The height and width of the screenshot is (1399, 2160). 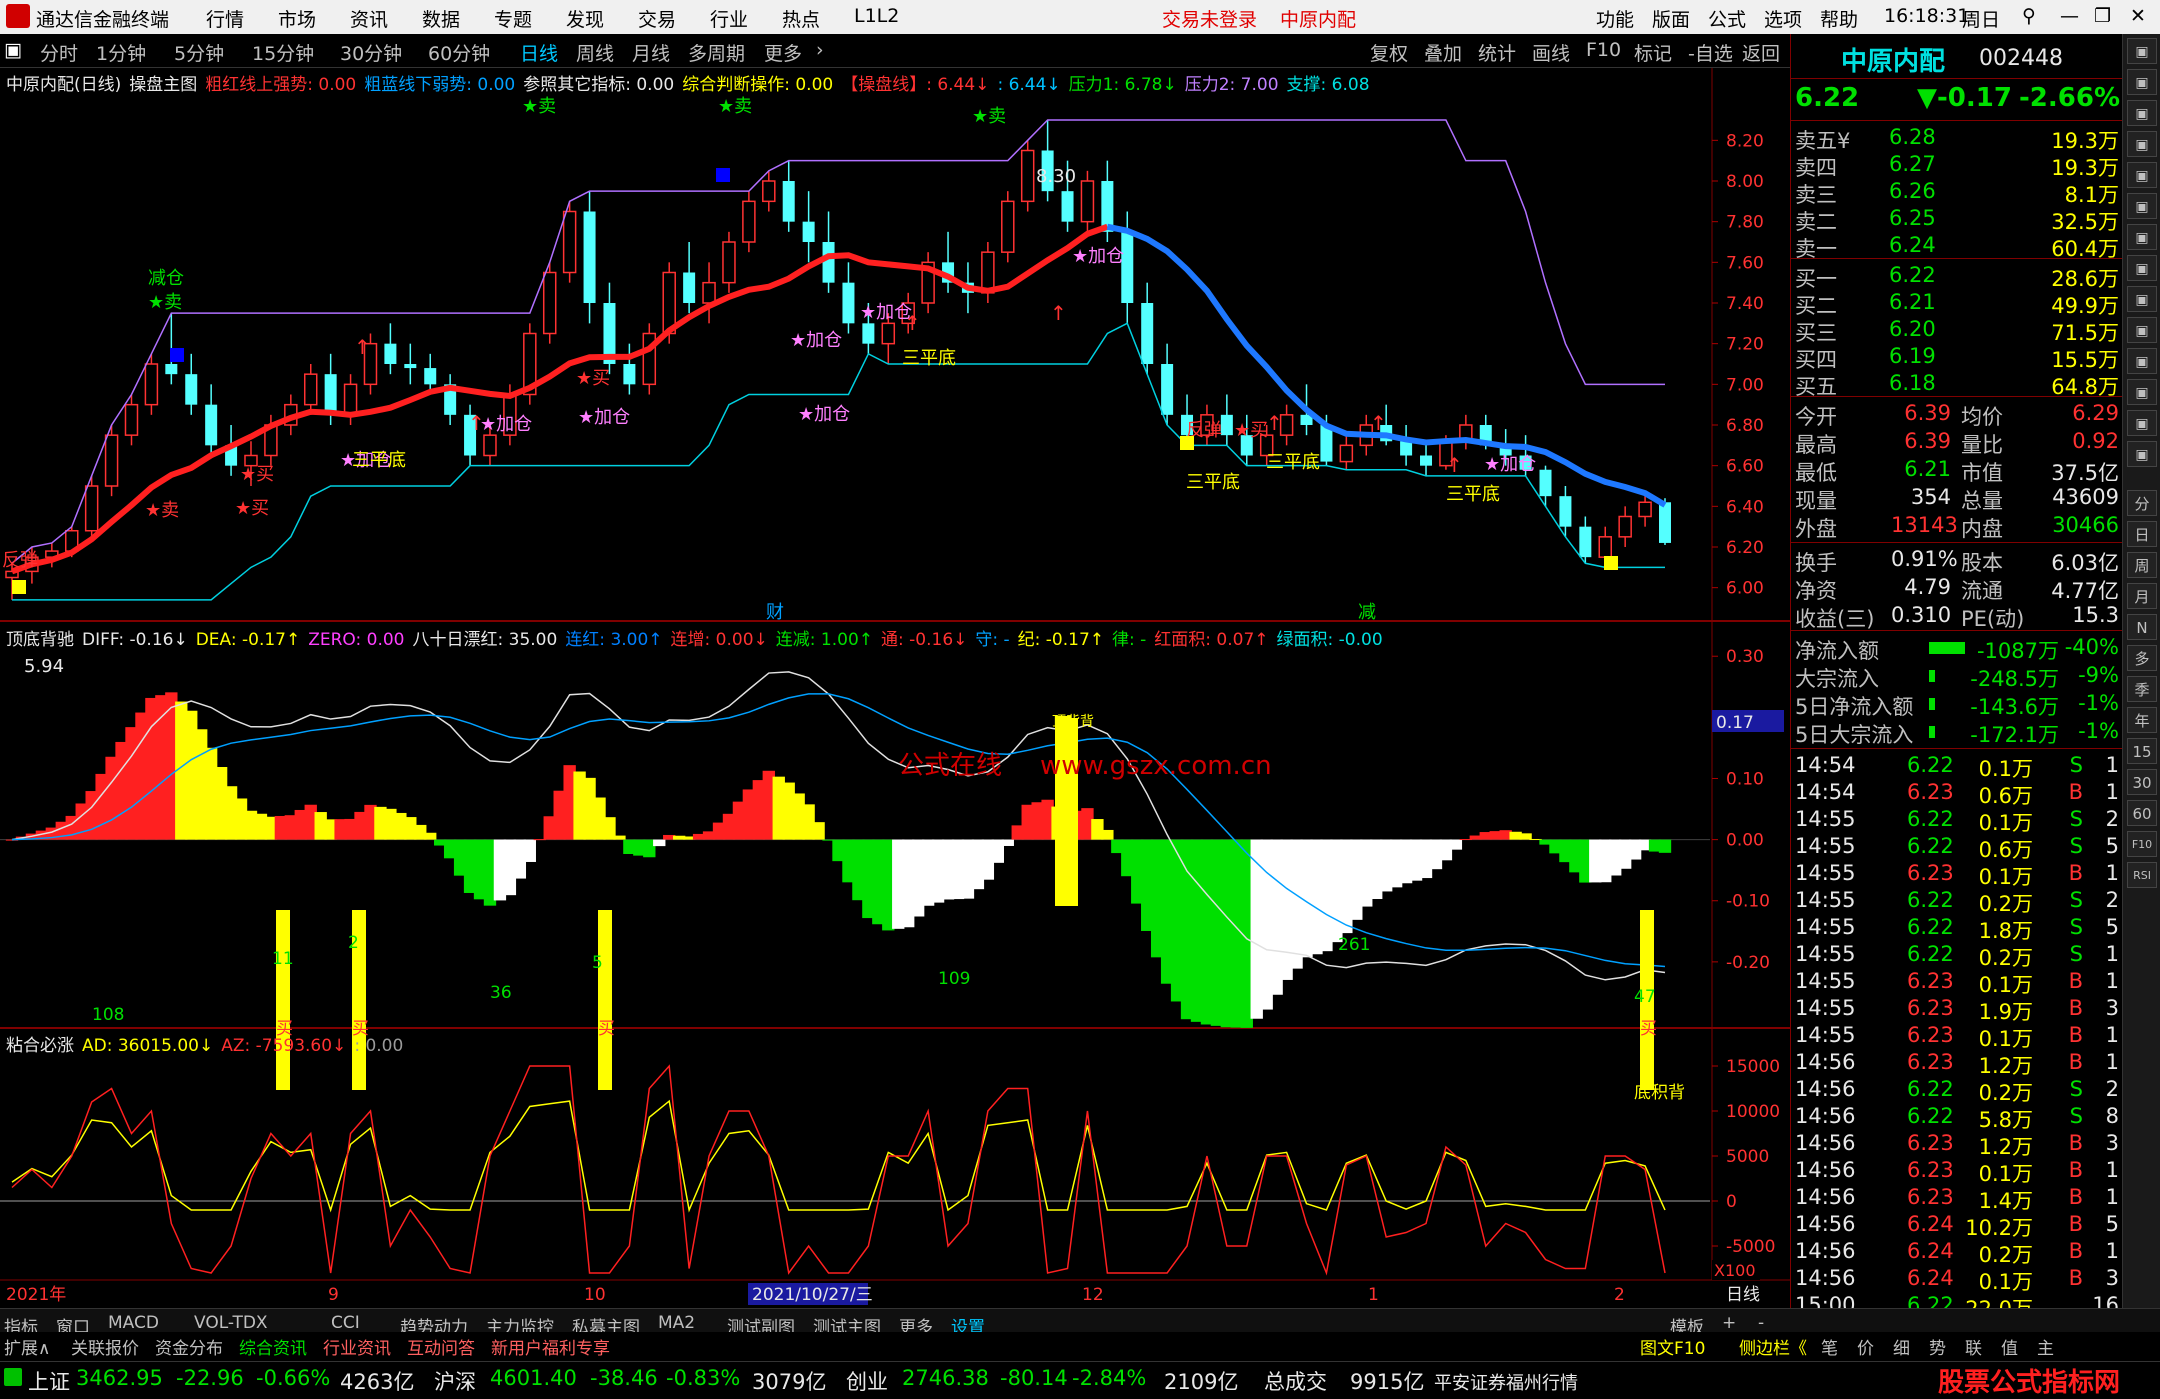 What do you see at coordinates (1671, 18) in the screenshot?
I see `menu-layout: 版面` at bounding box center [1671, 18].